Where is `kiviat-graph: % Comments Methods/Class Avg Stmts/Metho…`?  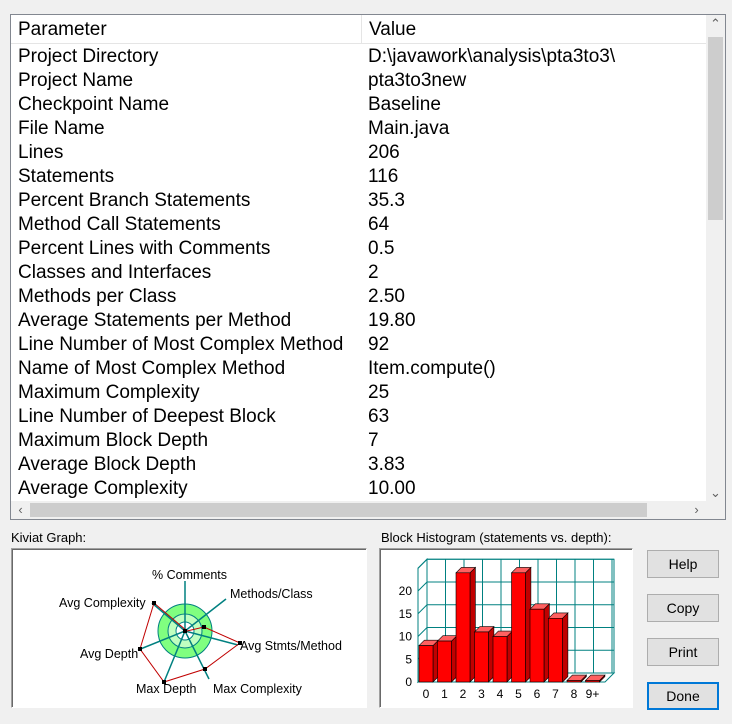 kiviat-graph: % Comments Methods/Class Avg Stmts/Metho… is located at coordinates (200, 632).